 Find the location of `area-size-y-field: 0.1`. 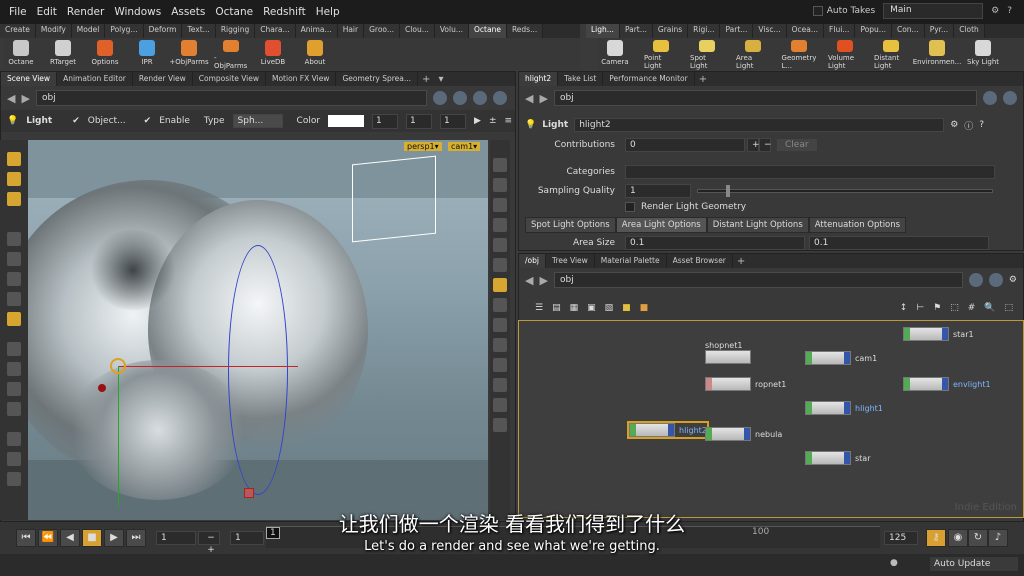

area-size-y-field: 0.1 is located at coordinates (899, 243).